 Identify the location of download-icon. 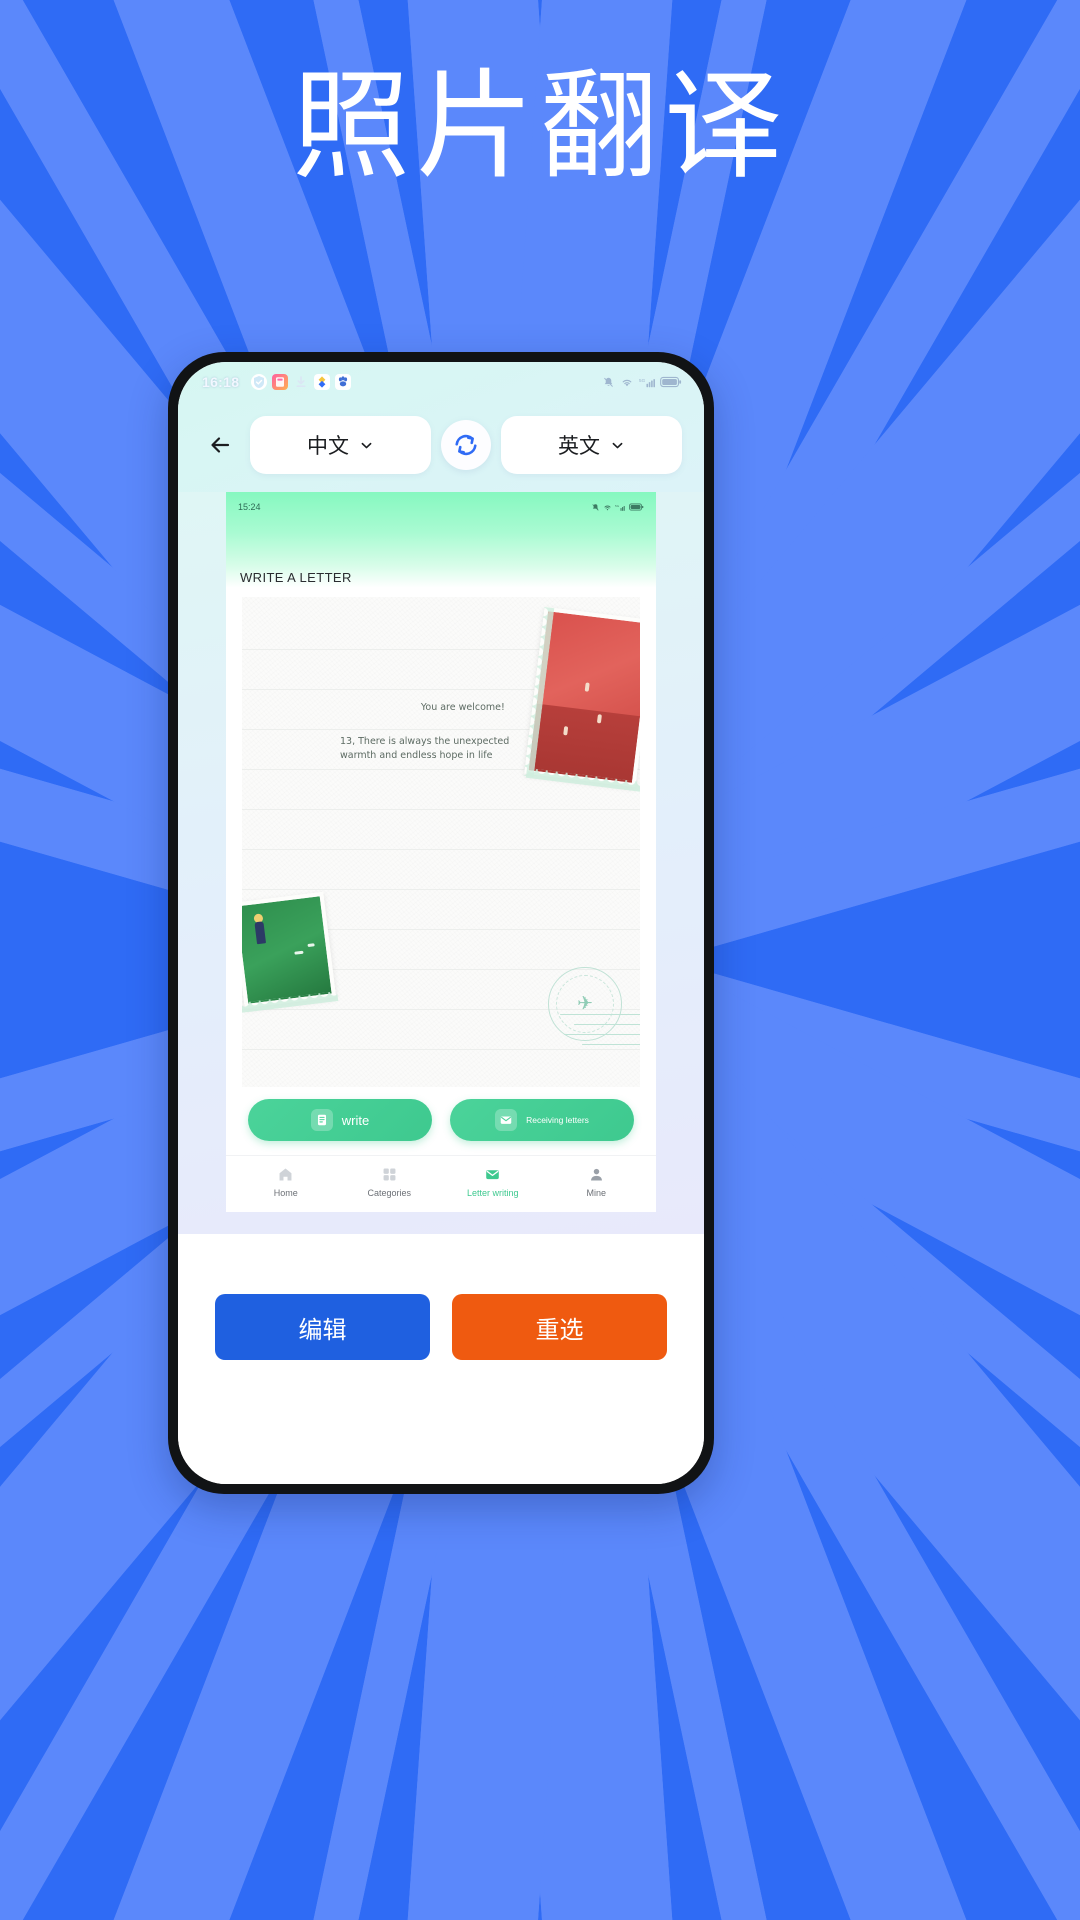
(301, 382).